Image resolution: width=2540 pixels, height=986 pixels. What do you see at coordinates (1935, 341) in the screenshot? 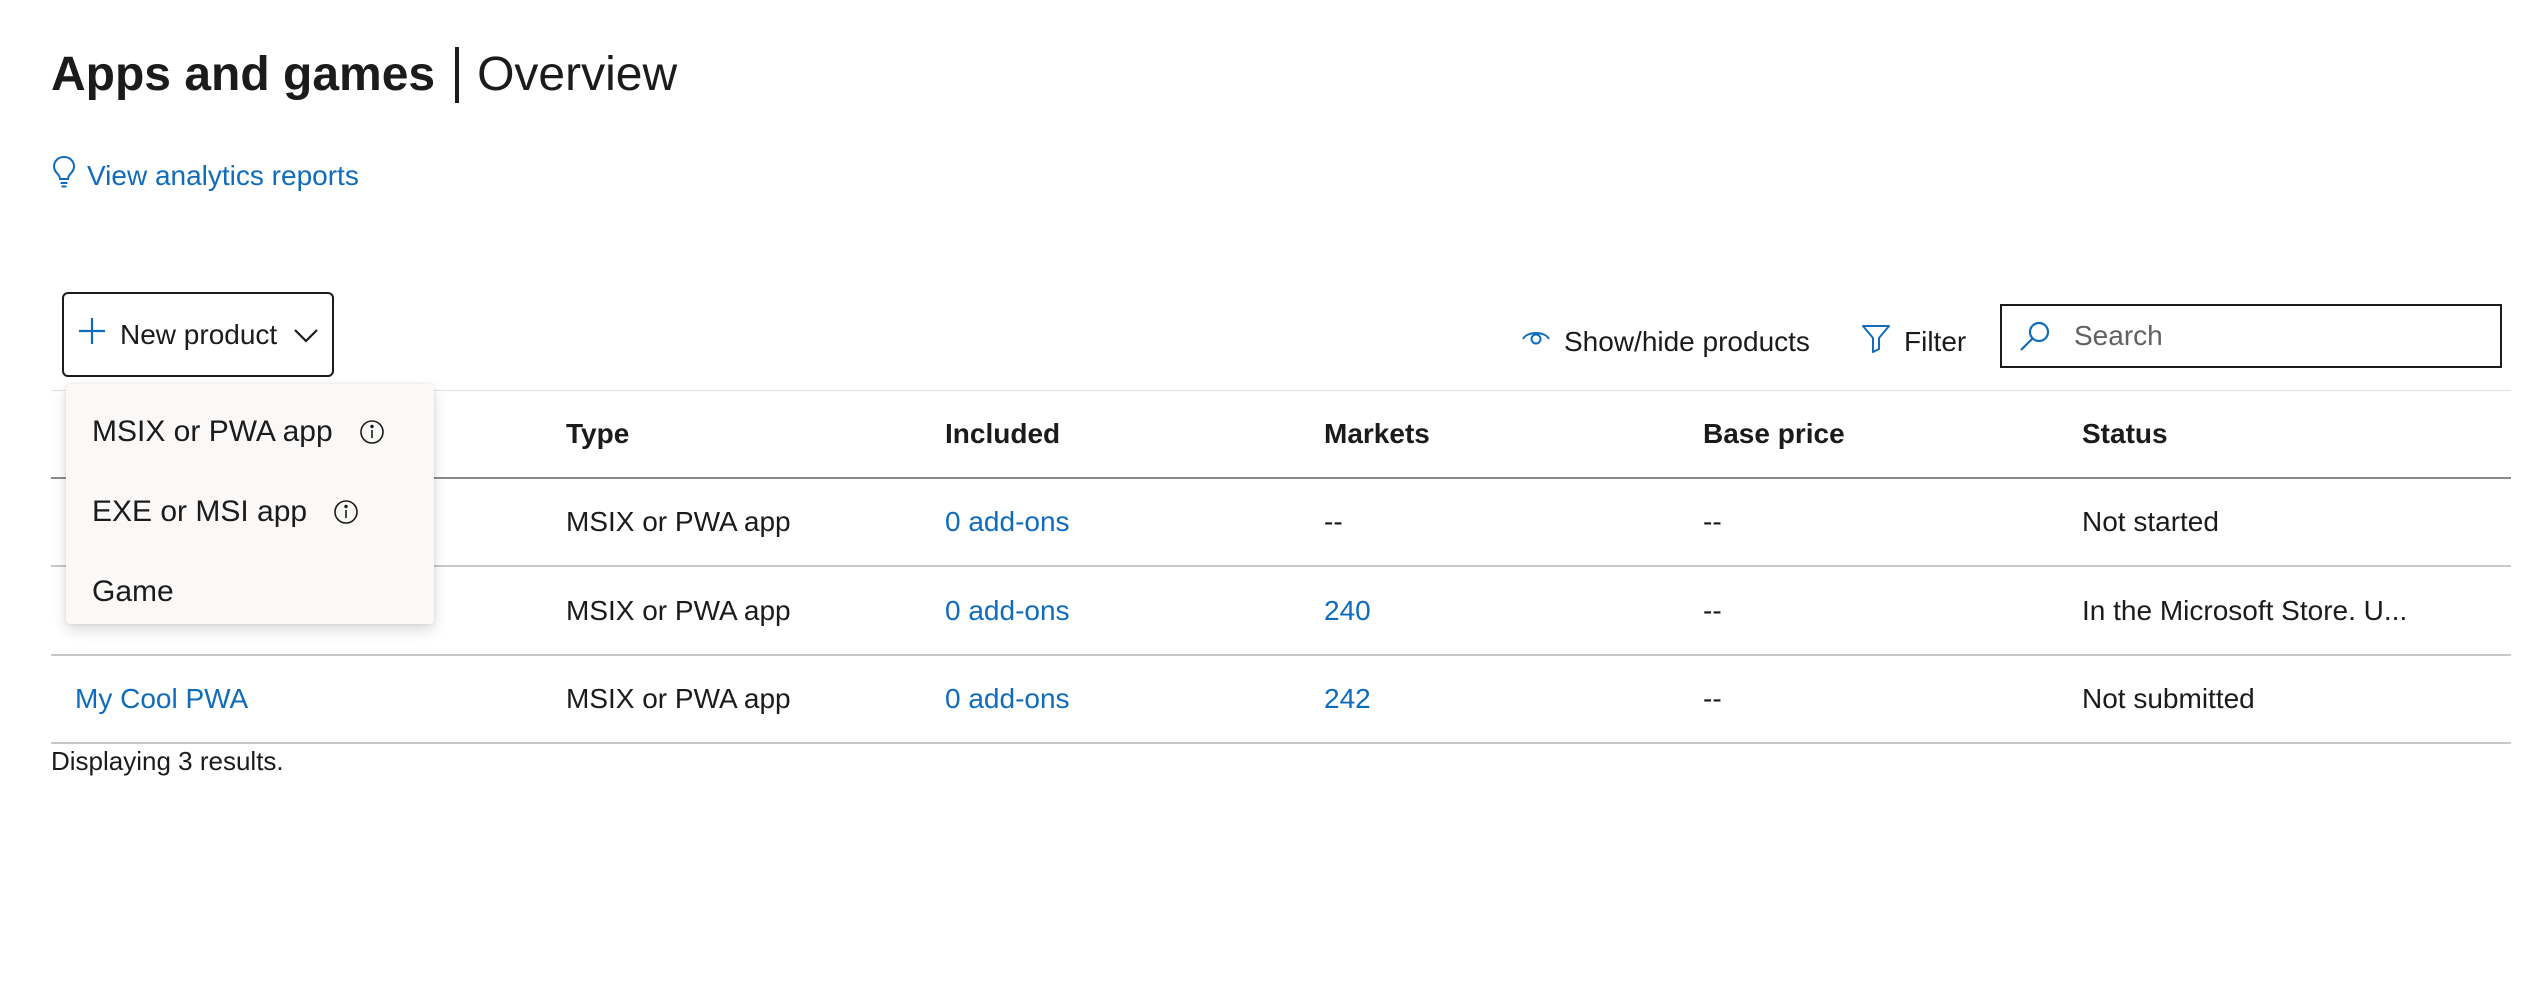
I see `filter-label: Filter` at bounding box center [1935, 341].